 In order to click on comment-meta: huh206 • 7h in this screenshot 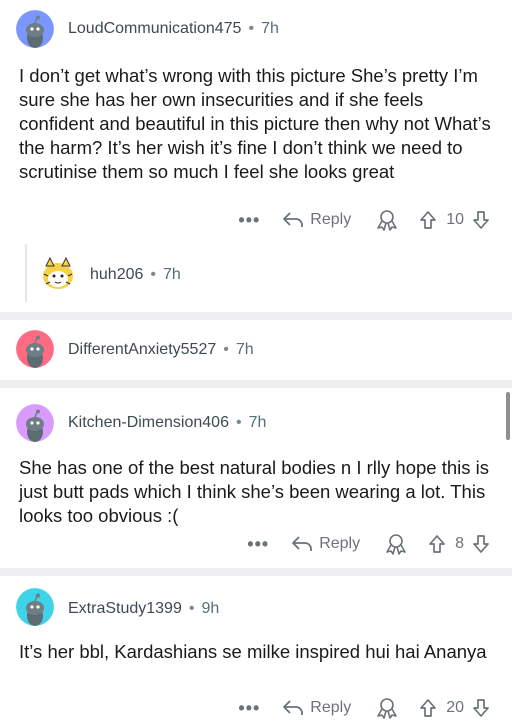, I will do `click(135, 275)`.